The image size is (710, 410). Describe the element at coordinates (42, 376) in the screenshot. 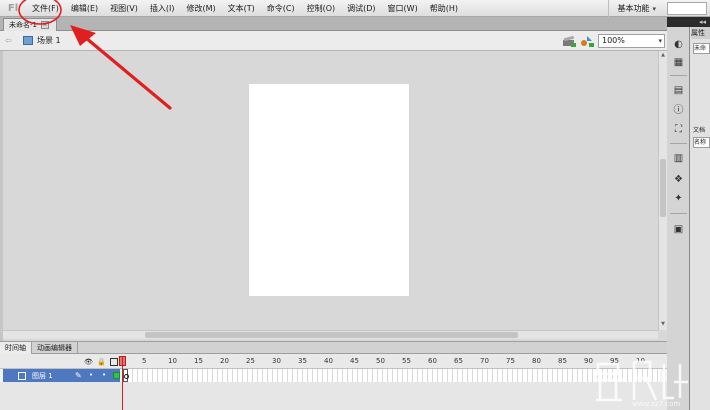

I see `layer-name: 图层 1` at that location.